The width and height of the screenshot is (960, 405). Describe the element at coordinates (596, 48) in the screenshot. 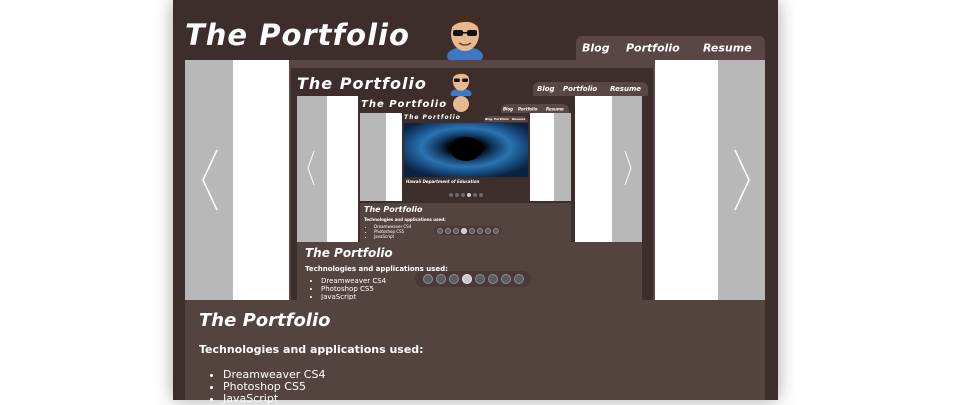

I see `nav-item-blog: Blog` at that location.